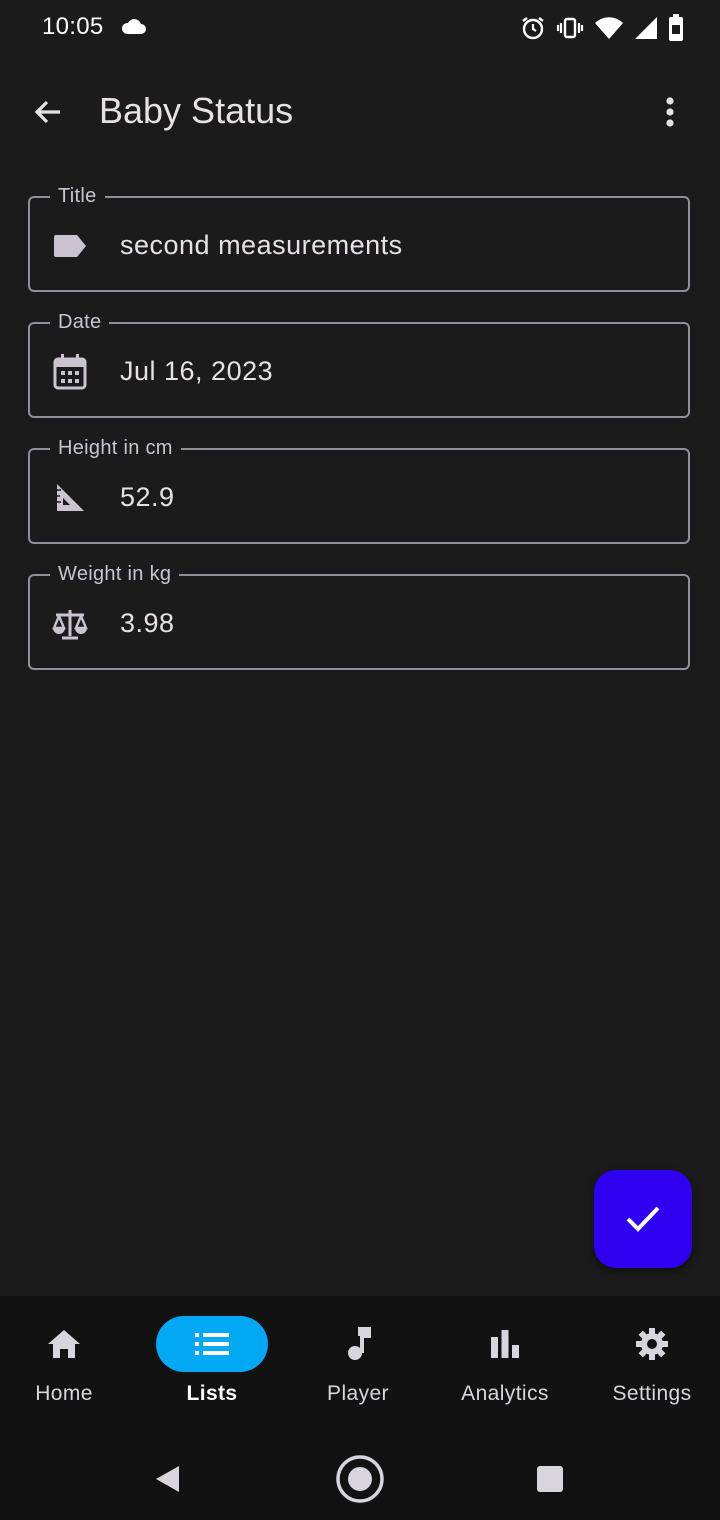  I want to click on battery-icon, so click(676, 27).